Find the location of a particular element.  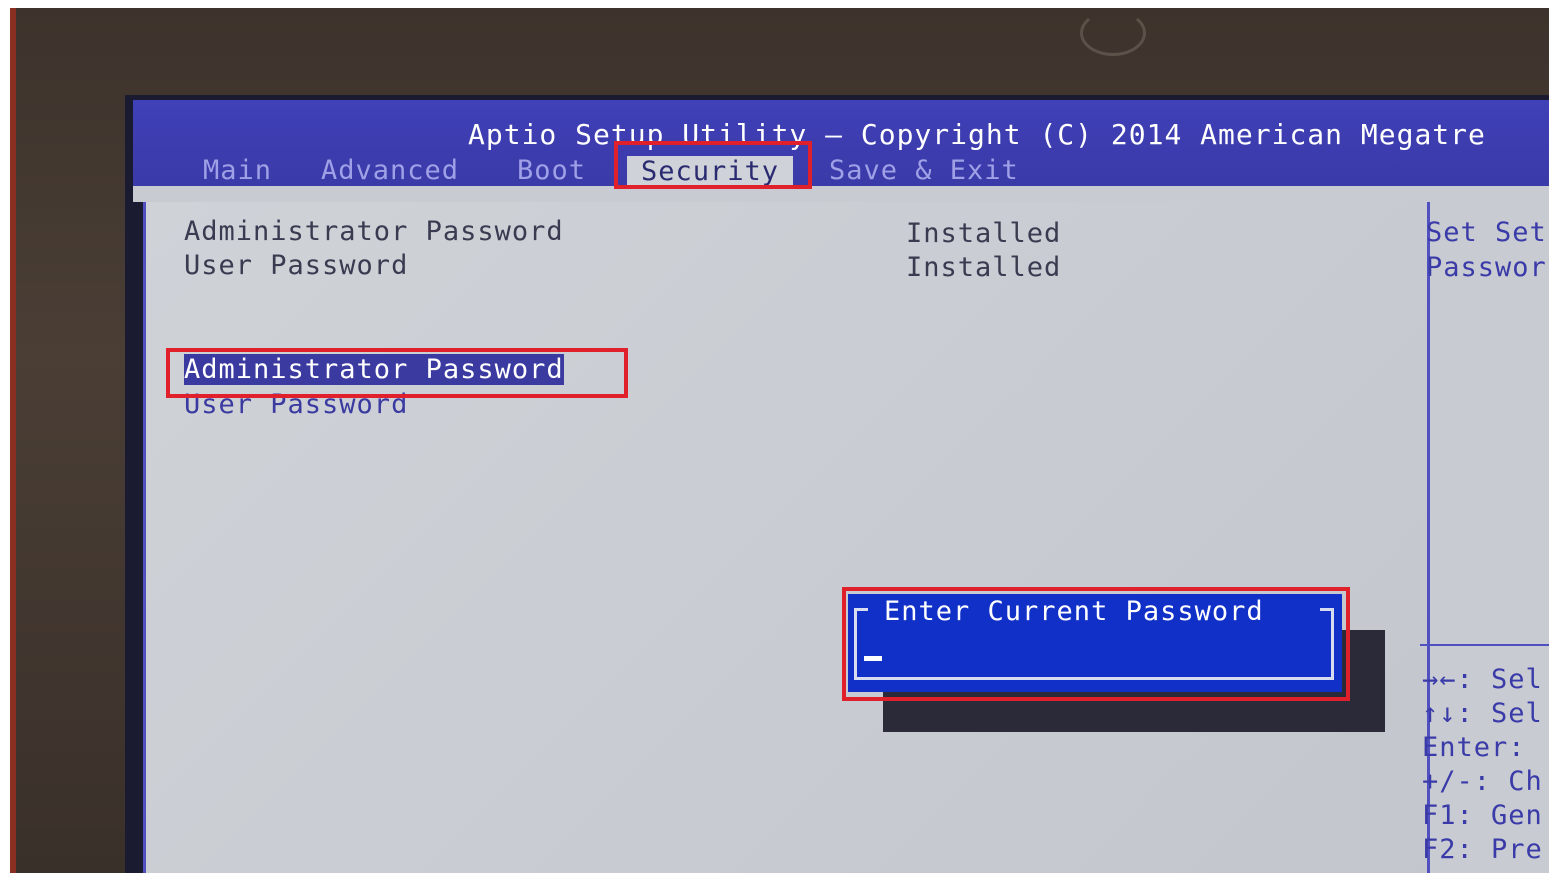

header-divider is located at coordinates (841, 194).